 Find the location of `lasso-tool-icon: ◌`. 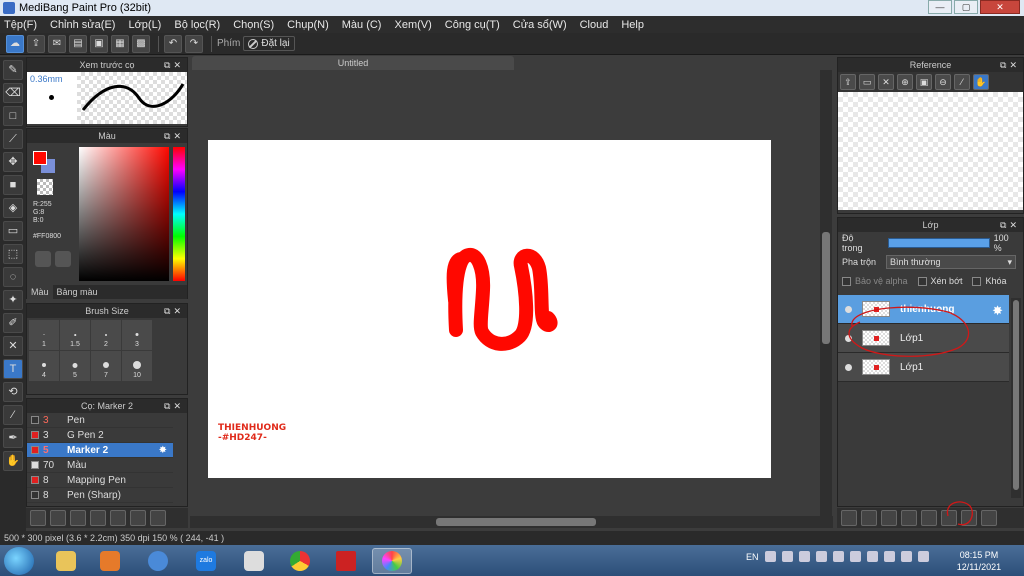

lasso-tool-icon: ◌ is located at coordinates (13, 277).